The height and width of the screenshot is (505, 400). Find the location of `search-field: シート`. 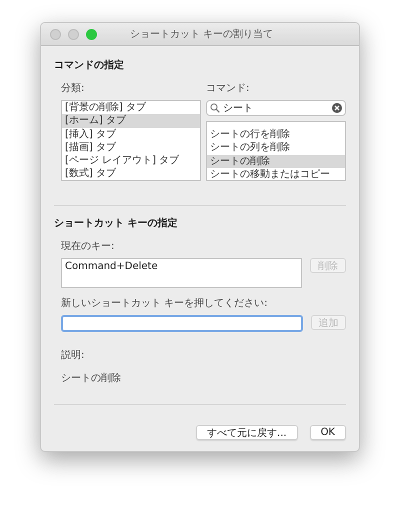

search-field: シート is located at coordinates (276, 108).